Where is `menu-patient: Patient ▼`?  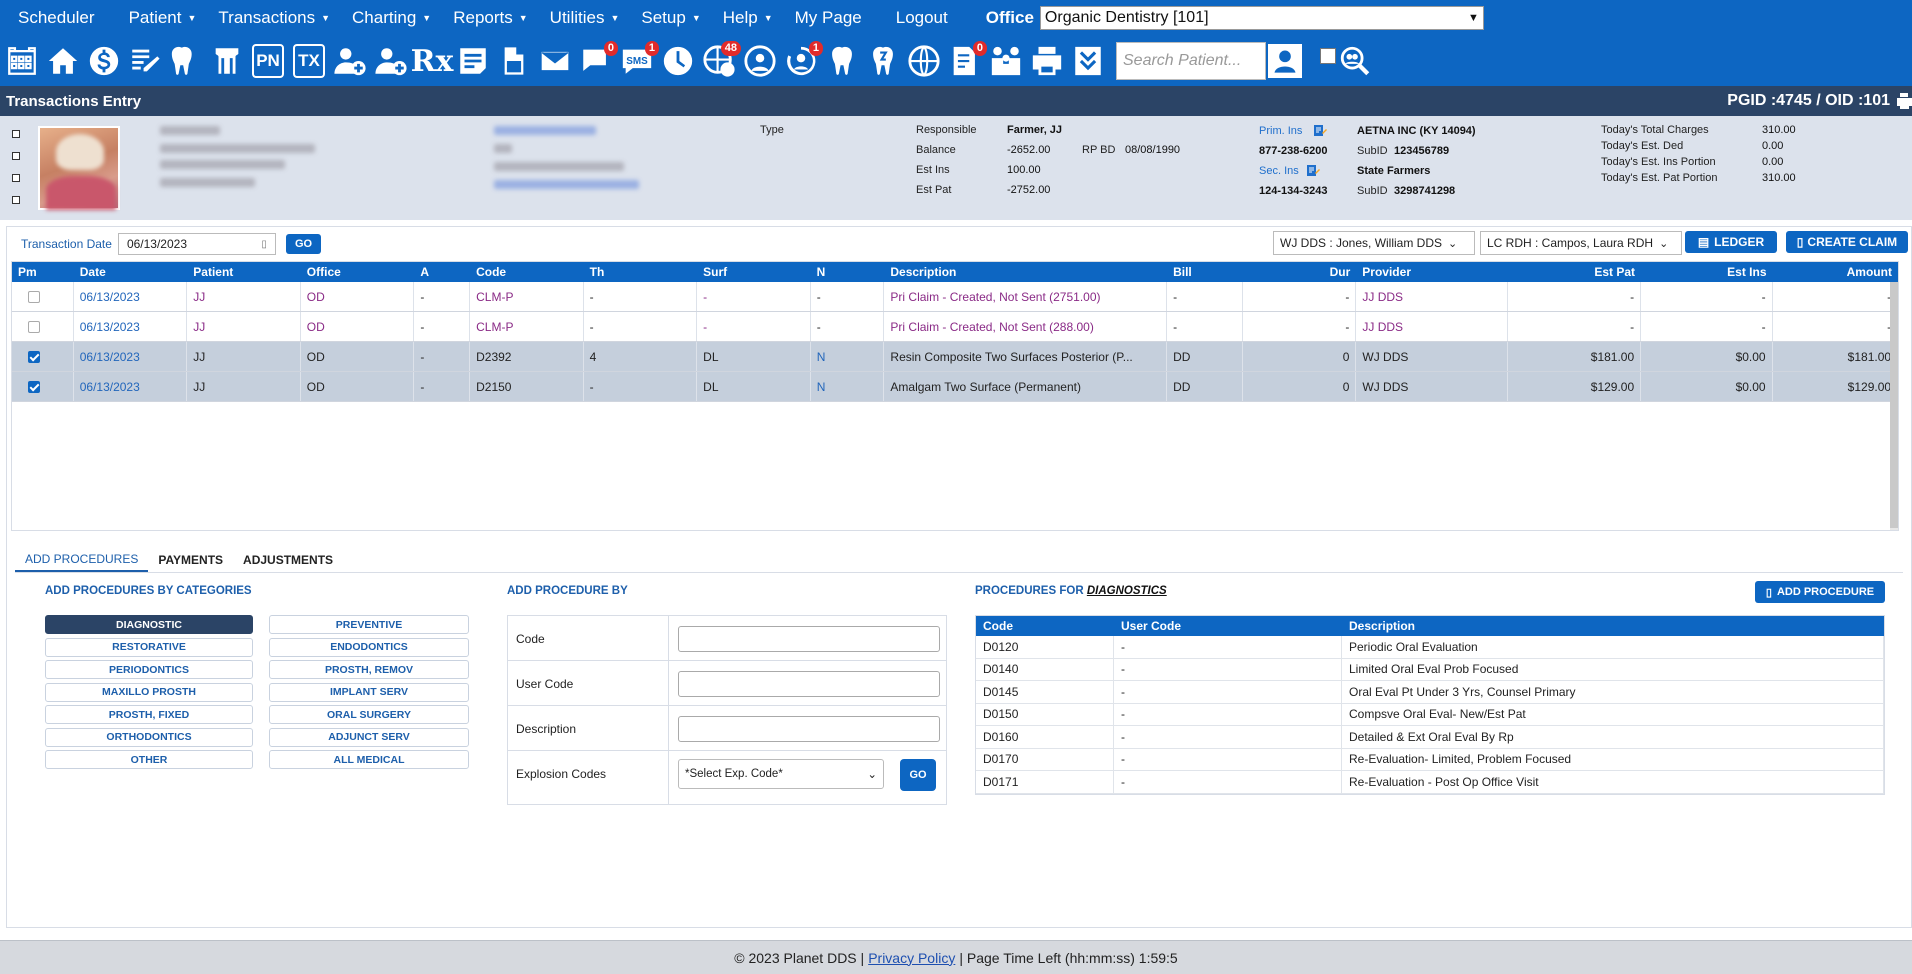
menu-patient: Patient ▼ is located at coordinates (163, 18).